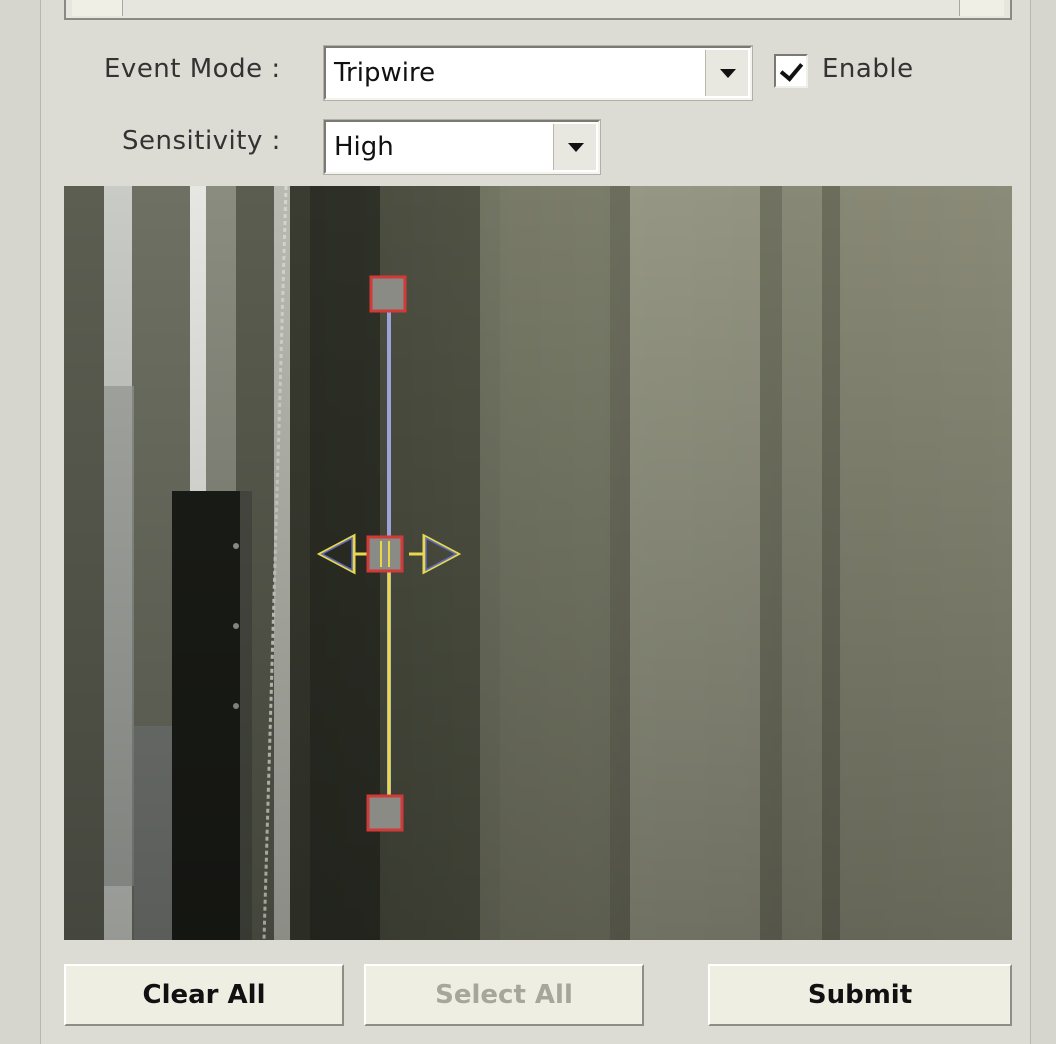 The height and width of the screenshot is (1044, 1056). I want to click on top-scrollbar, so click(538, 10).